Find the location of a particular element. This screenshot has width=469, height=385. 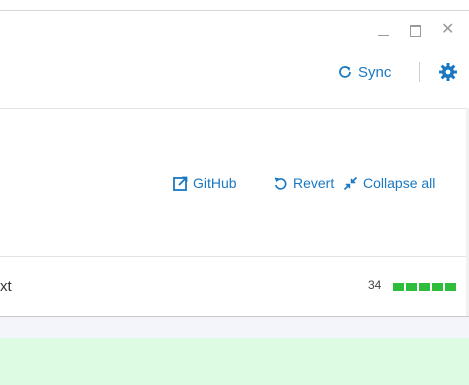

file-name: xt is located at coordinates (6, 286).